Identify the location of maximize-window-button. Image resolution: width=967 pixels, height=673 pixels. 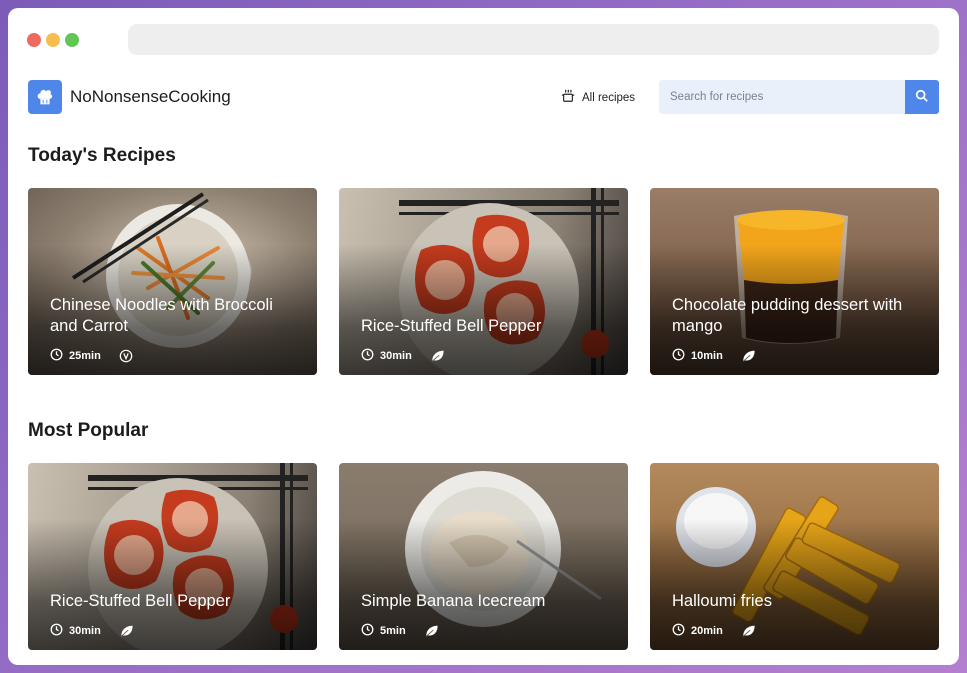
(72, 40).